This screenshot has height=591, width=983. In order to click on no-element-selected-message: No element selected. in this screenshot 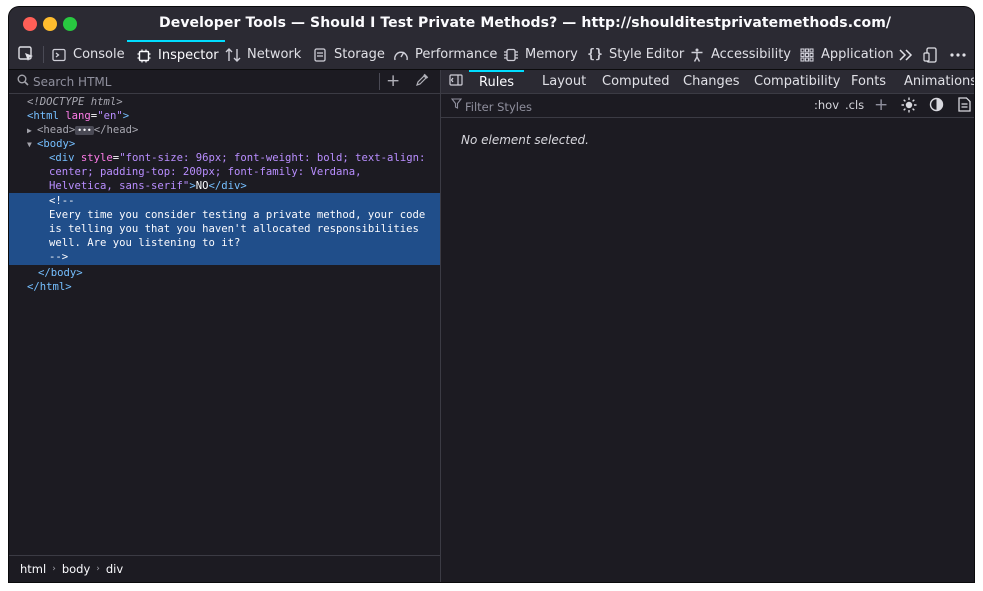, I will do `click(525, 140)`.